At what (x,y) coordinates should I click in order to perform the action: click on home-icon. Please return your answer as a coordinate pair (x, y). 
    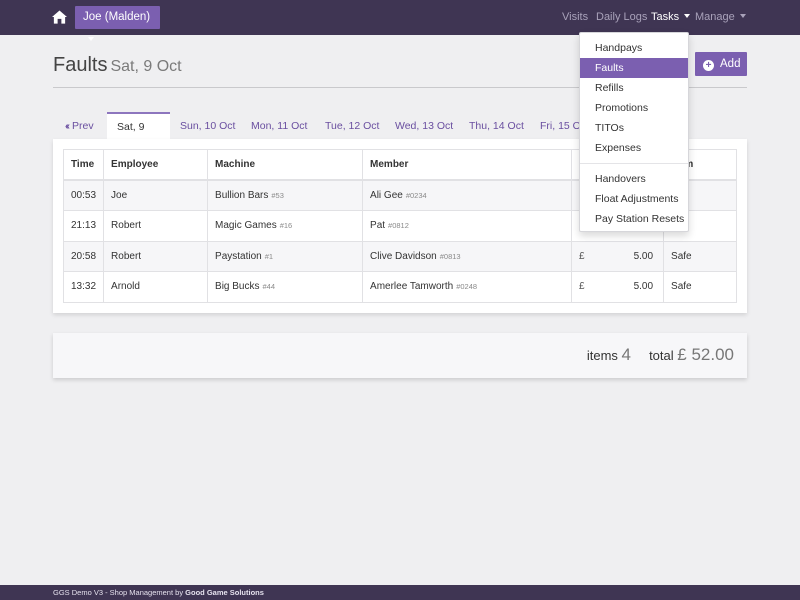
    Looking at the image, I should click on (59, 17).